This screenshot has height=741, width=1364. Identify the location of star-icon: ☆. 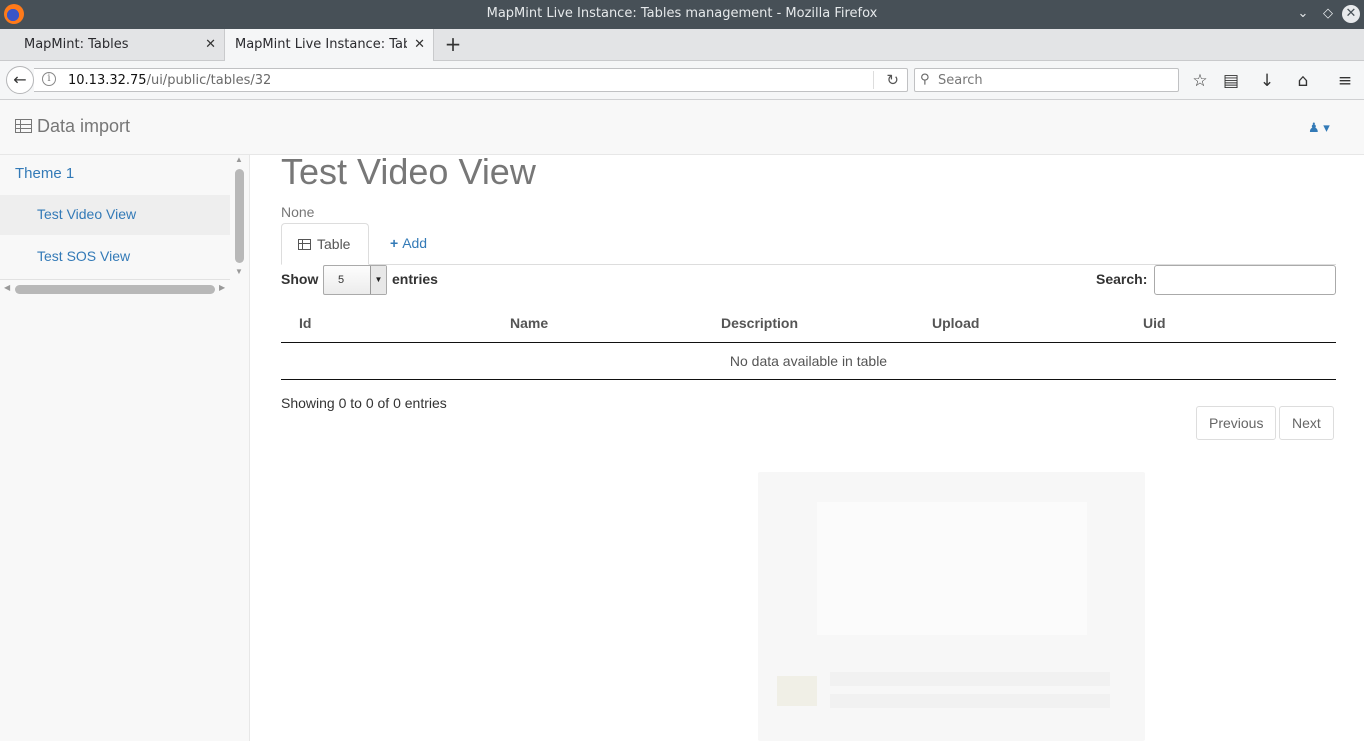
(1200, 81).